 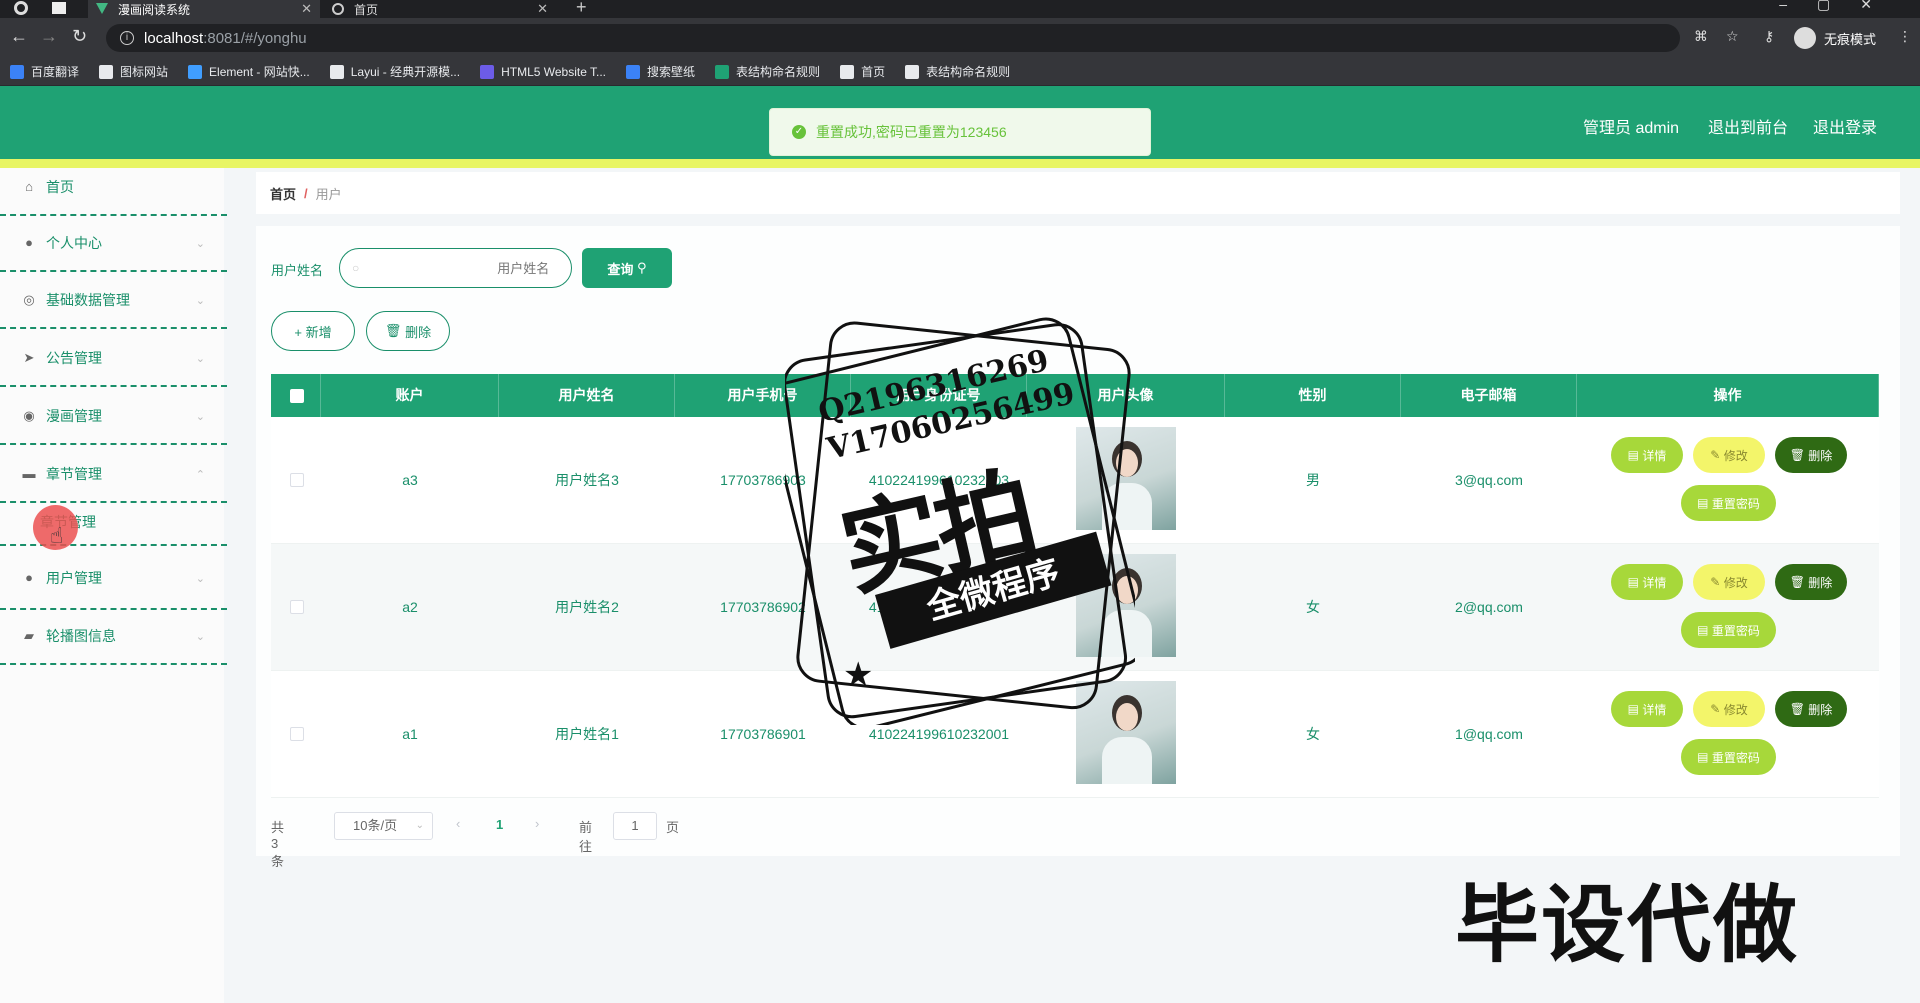 I want to click on bookmark-item: 百度翻译, so click(x=44, y=71).